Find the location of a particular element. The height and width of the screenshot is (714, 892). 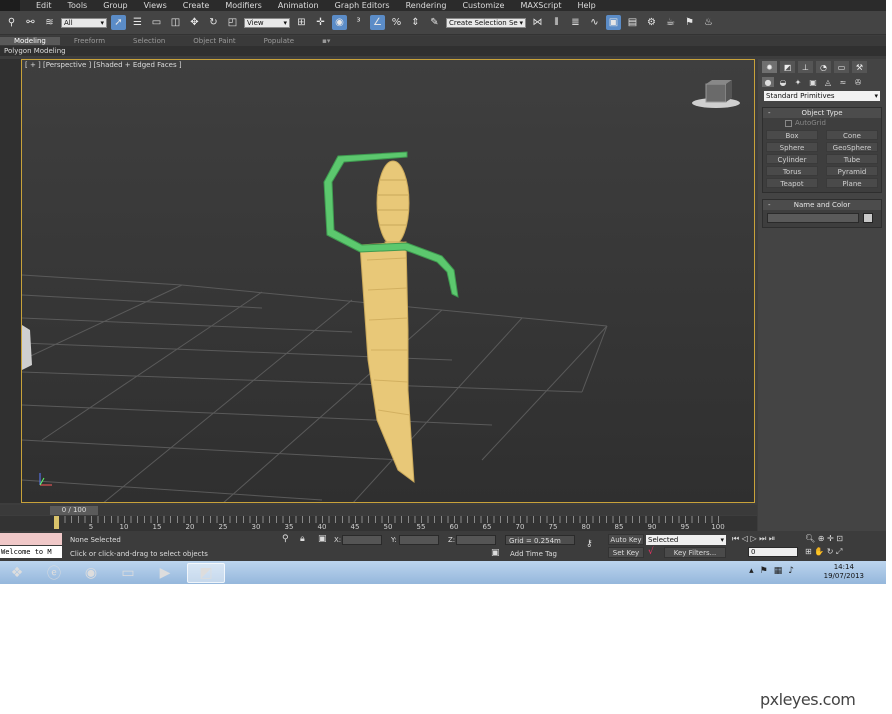

mirror-icon: ⋈ is located at coordinates (537, 22).